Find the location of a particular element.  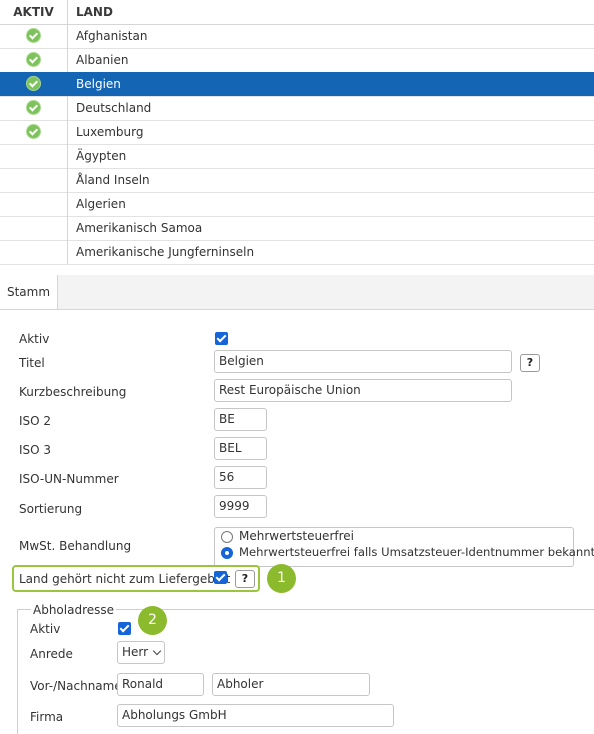

sortierung-input: 9999 is located at coordinates (240, 506).